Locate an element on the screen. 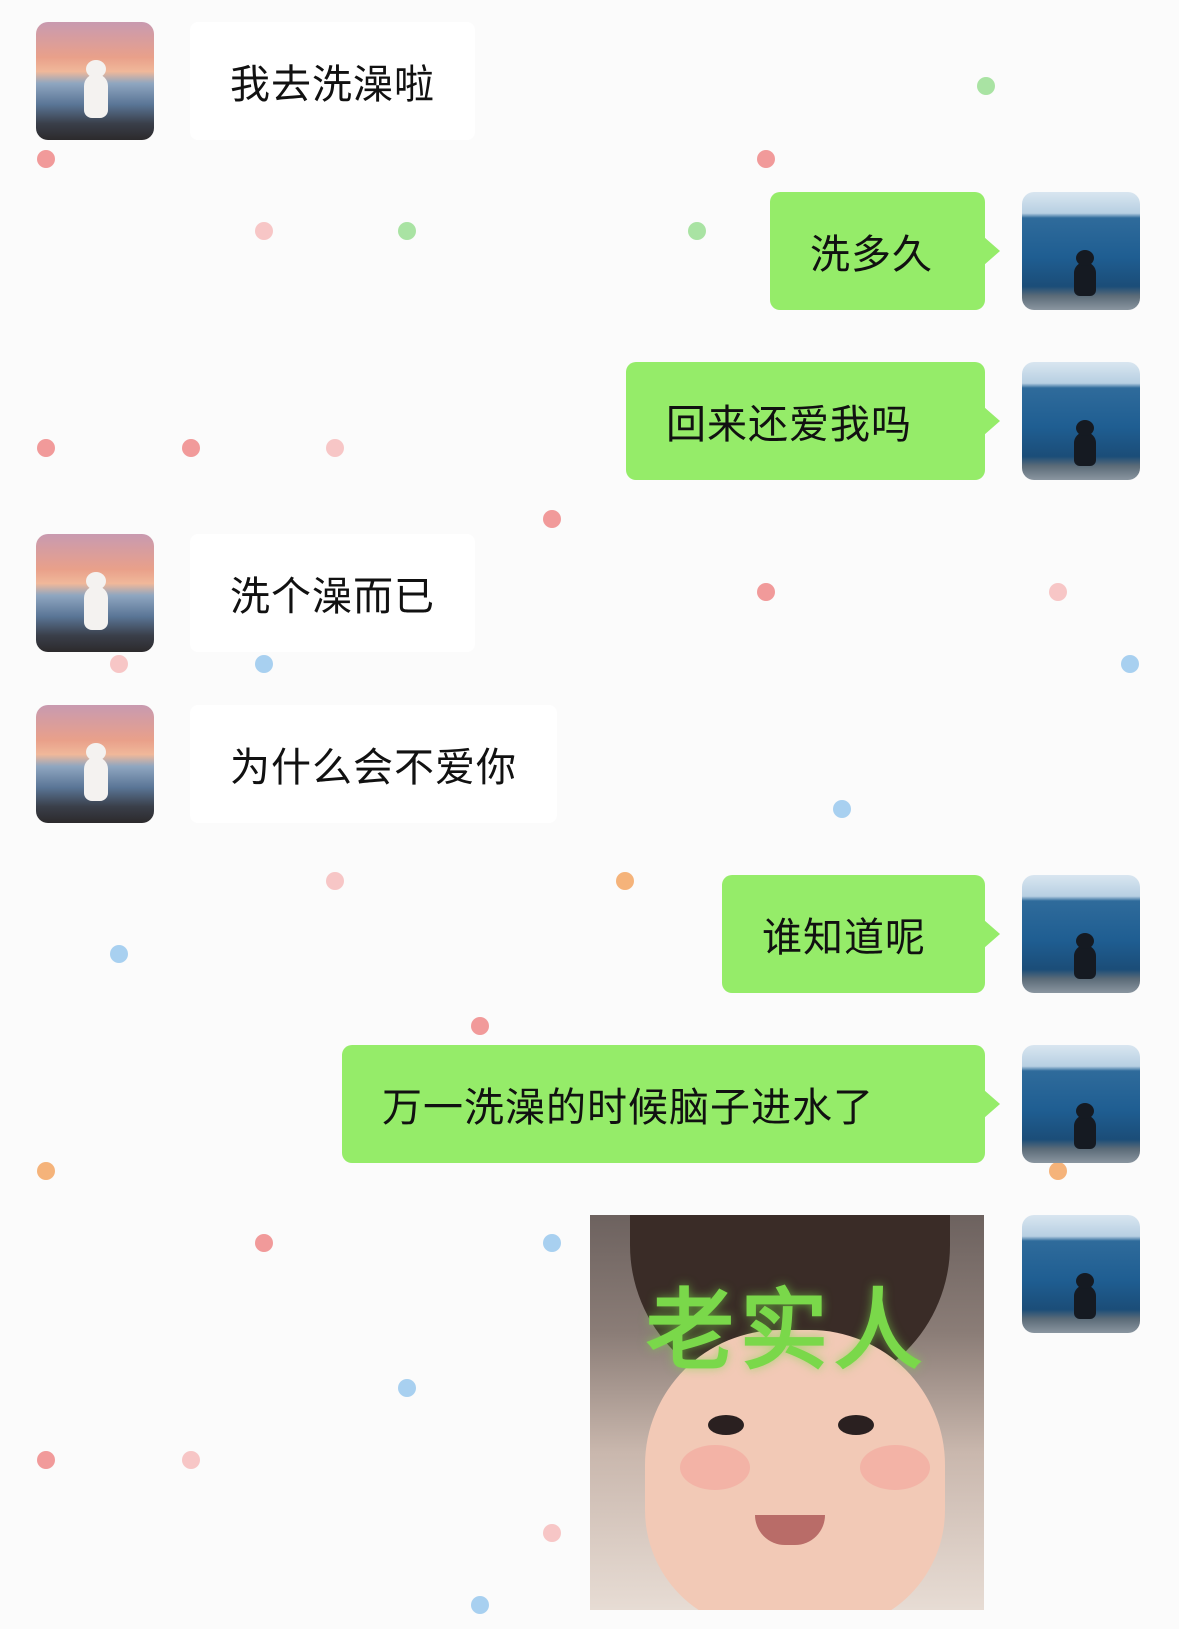  sent-bubble: 洗多久 is located at coordinates (885, 251).